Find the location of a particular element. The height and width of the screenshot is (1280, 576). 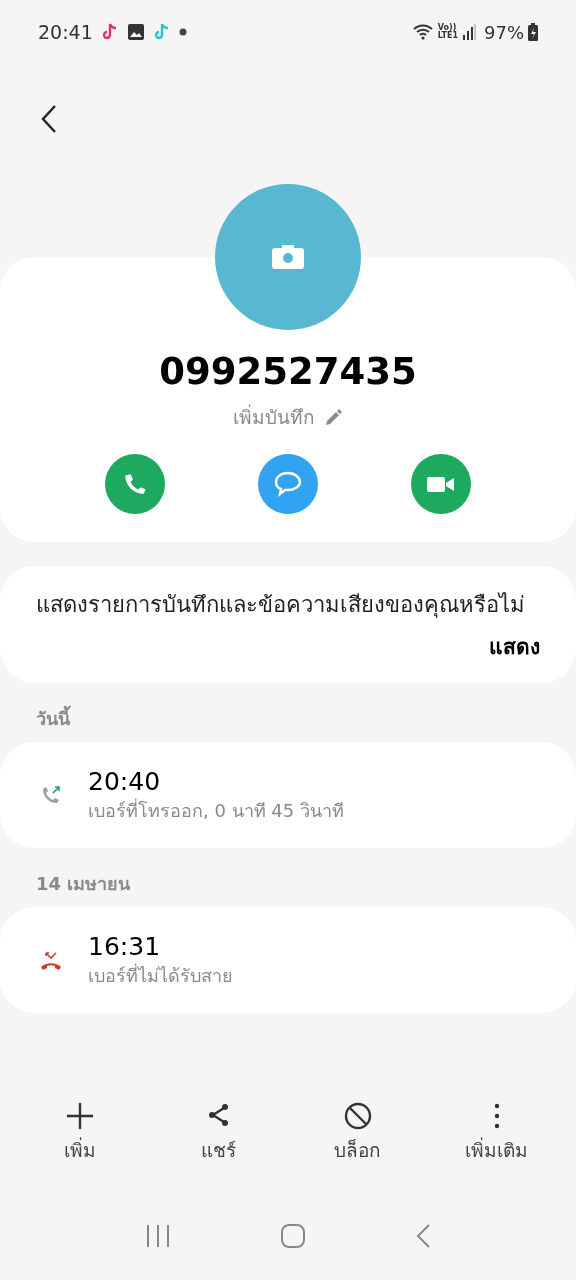

home-button is located at coordinates (293, 1236).